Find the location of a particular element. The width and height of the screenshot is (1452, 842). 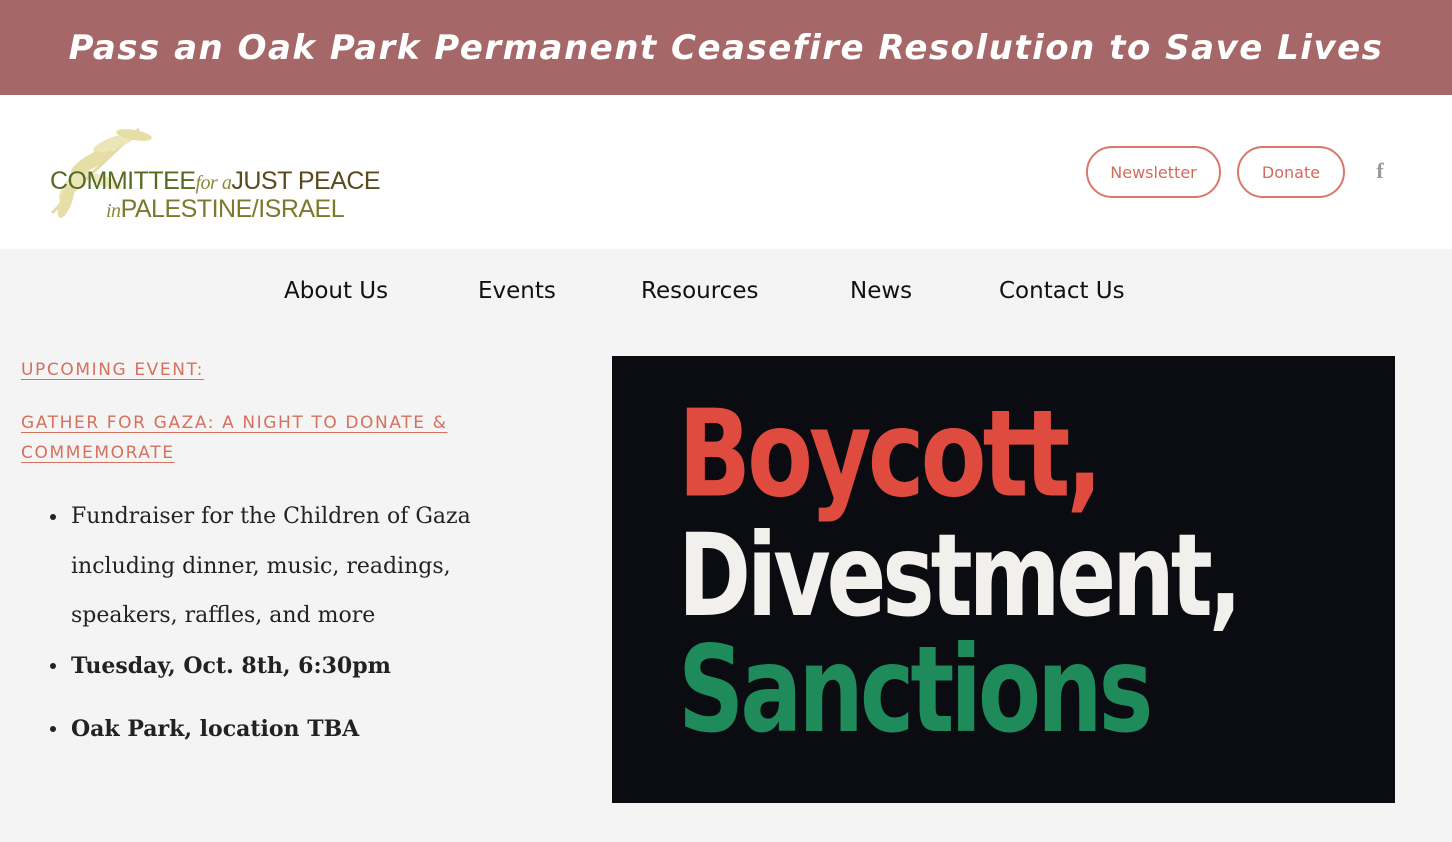

logo-word-justpeace: JUST PEACE is located at coordinates (306, 181).